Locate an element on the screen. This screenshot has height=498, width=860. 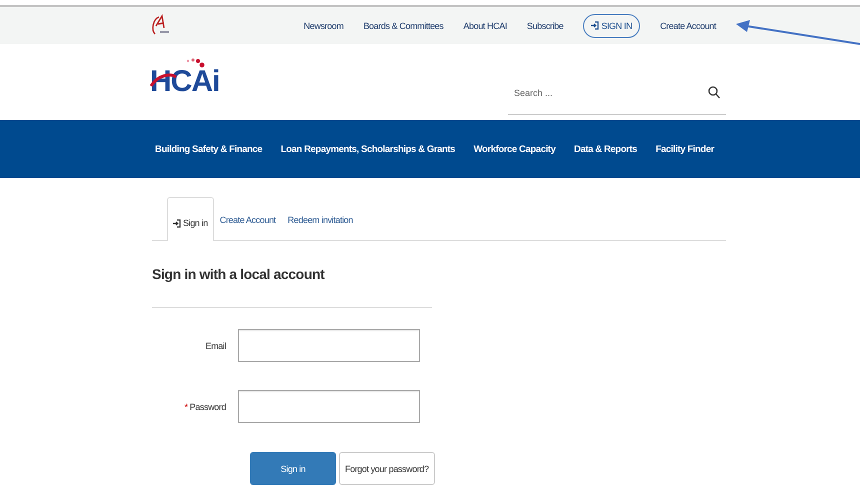
create-account-link: Create Account is located at coordinates (688, 25).